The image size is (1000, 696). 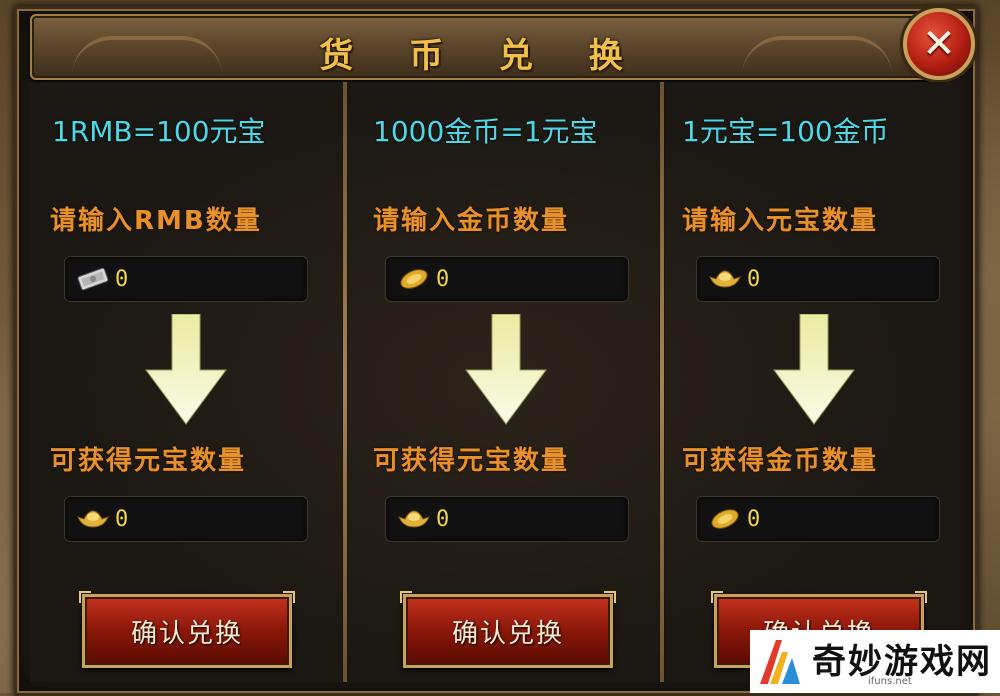 What do you see at coordinates (780, 662) in the screenshot?
I see `site-logo-icon` at bounding box center [780, 662].